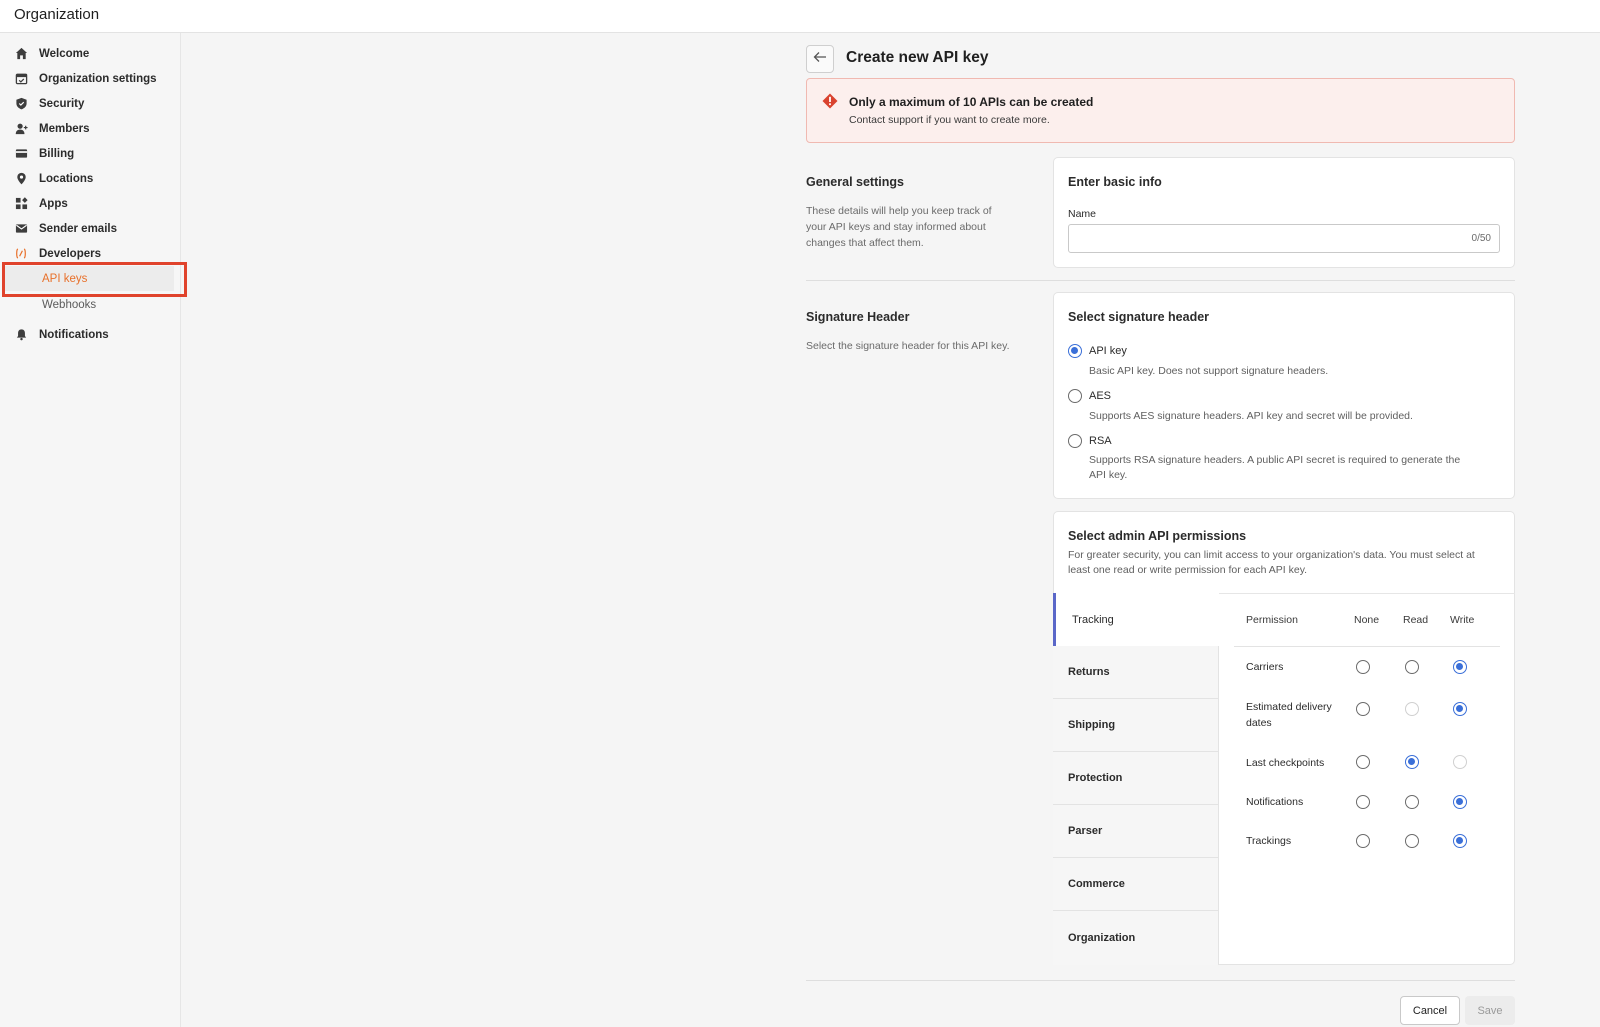  Describe the element at coordinates (1490, 1010) in the screenshot. I see `save-button: Save` at that location.